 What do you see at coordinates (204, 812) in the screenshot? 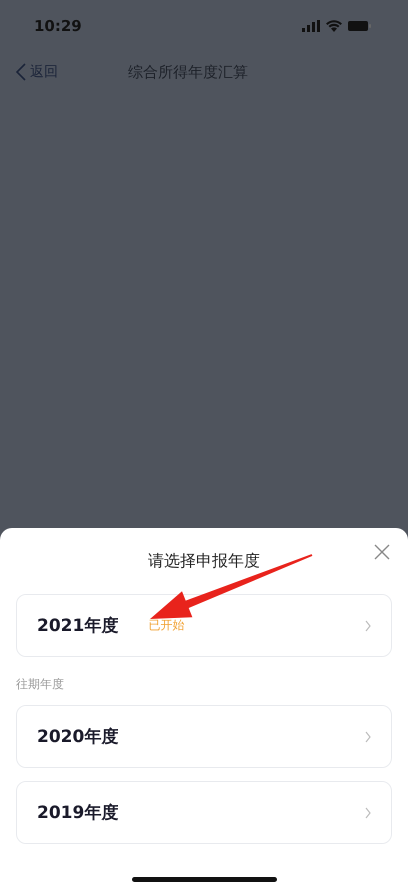
I see `year-option: 2019年度` at bounding box center [204, 812].